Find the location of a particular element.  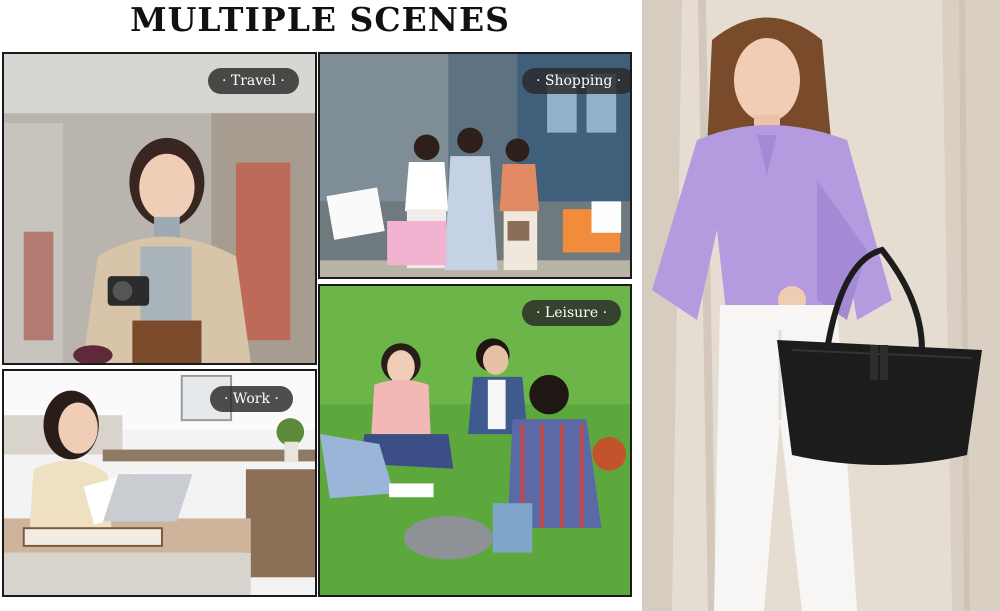

scene-shopping-photo: · Shopping · is located at coordinates (475, 165).